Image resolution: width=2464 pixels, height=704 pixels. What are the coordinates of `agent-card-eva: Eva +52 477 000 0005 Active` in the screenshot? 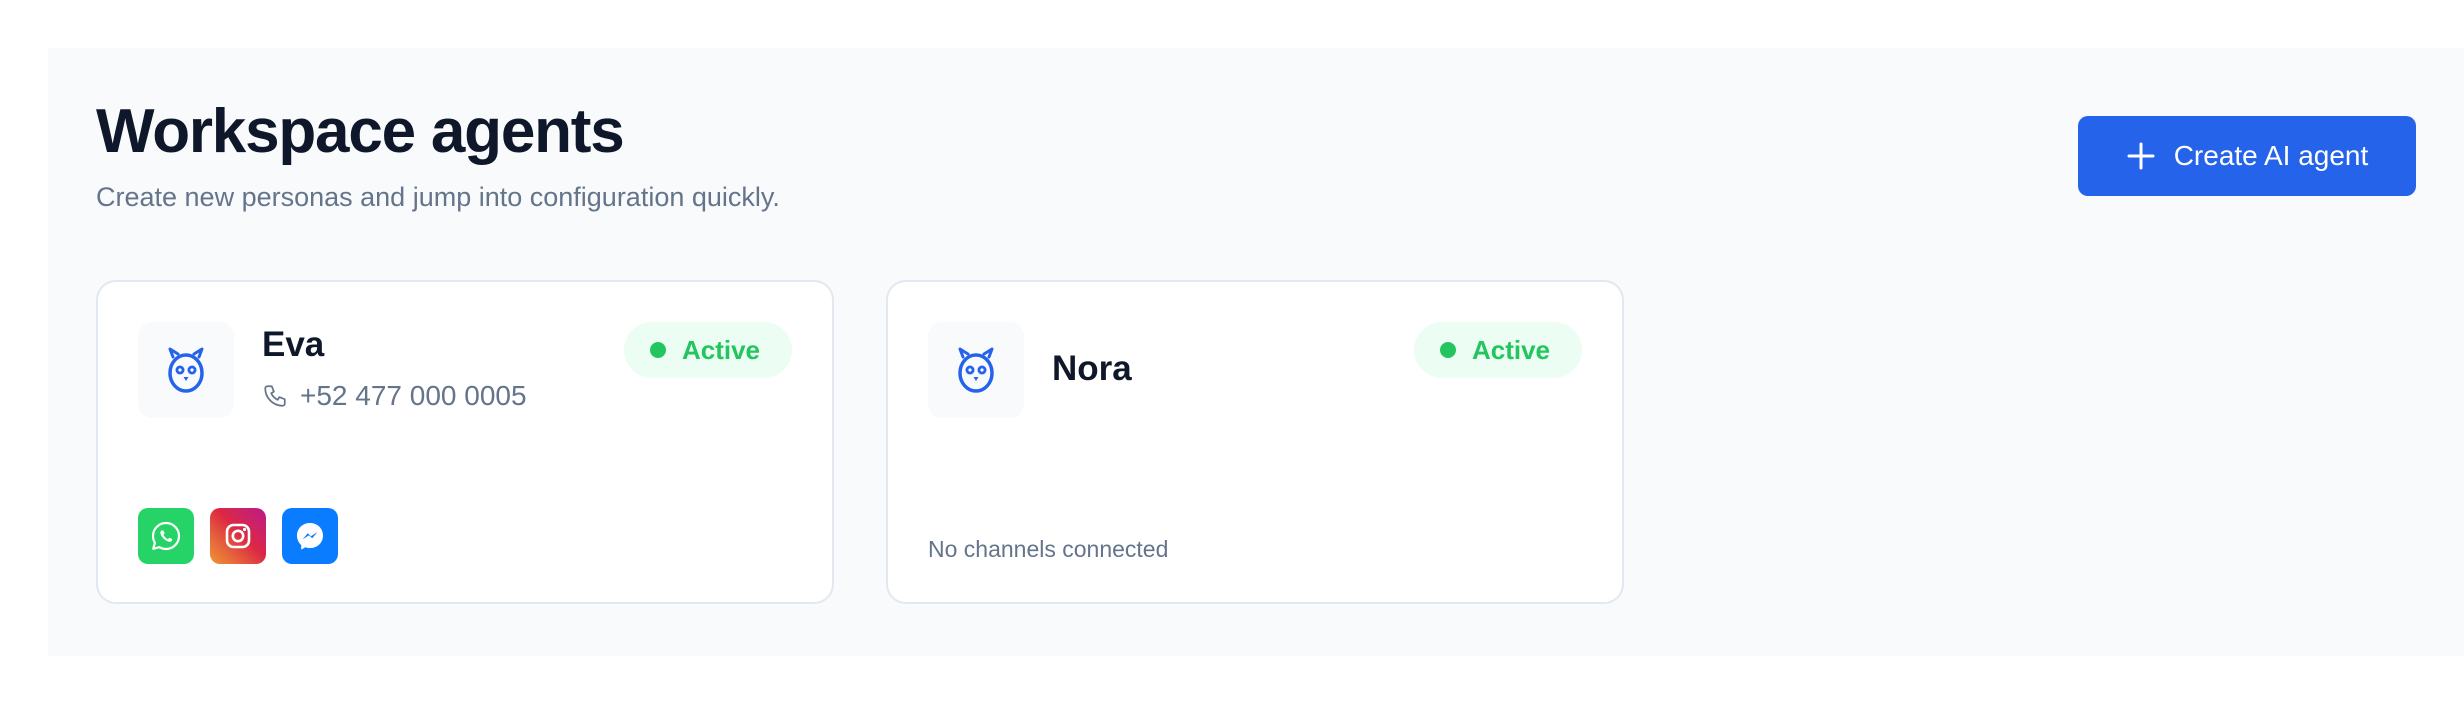 It's located at (465, 442).